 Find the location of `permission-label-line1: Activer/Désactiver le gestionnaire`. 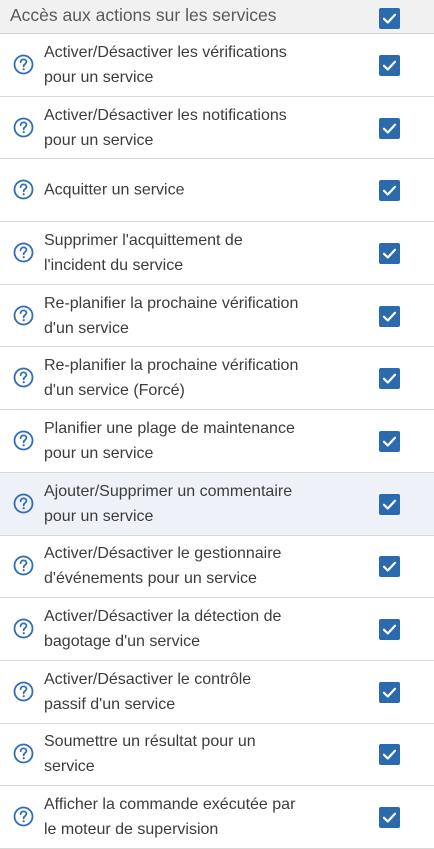

permission-label-line1: Activer/Désactiver le gestionnaire is located at coordinates (163, 554).